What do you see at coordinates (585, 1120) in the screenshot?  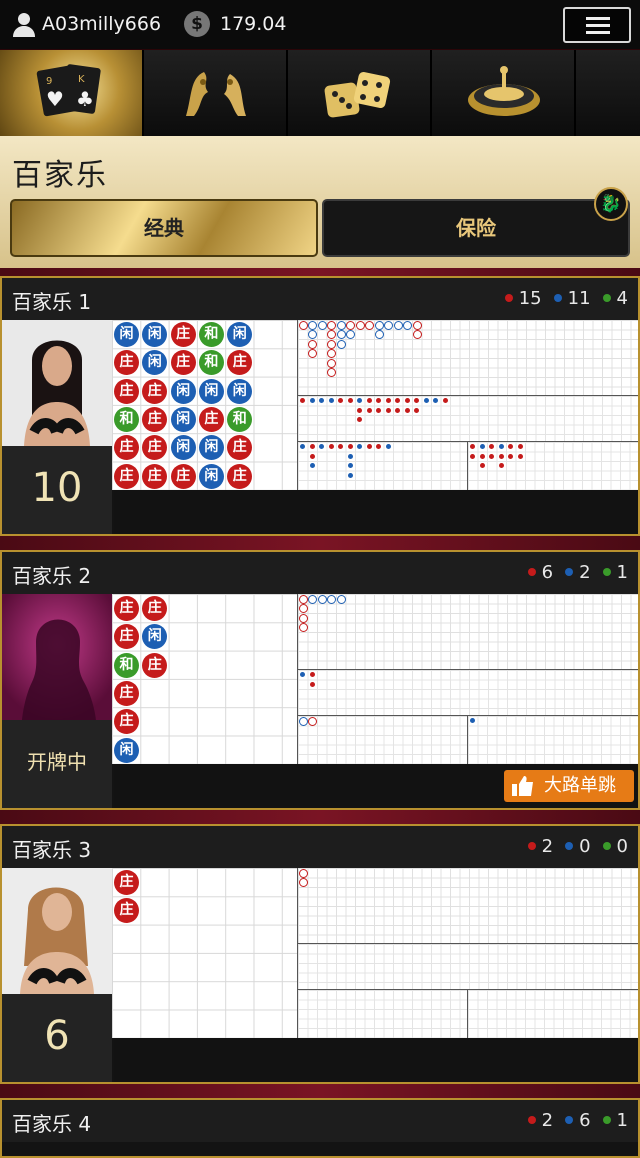 I see `player-count: 6` at bounding box center [585, 1120].